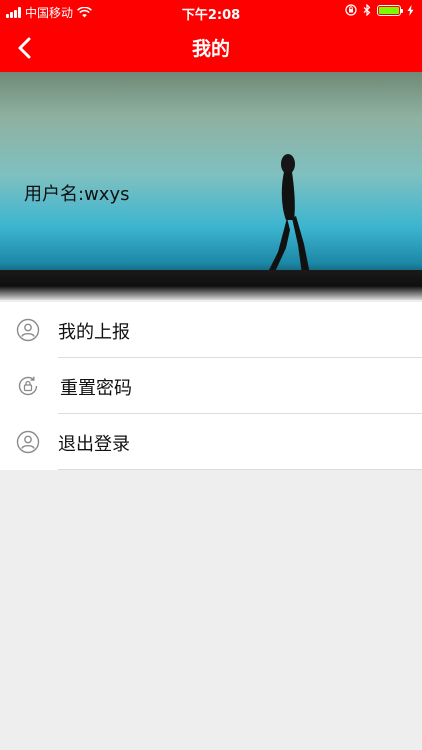  I want to click on top-bar: 中国移动 下午2:08 我的, so click(211, 36).